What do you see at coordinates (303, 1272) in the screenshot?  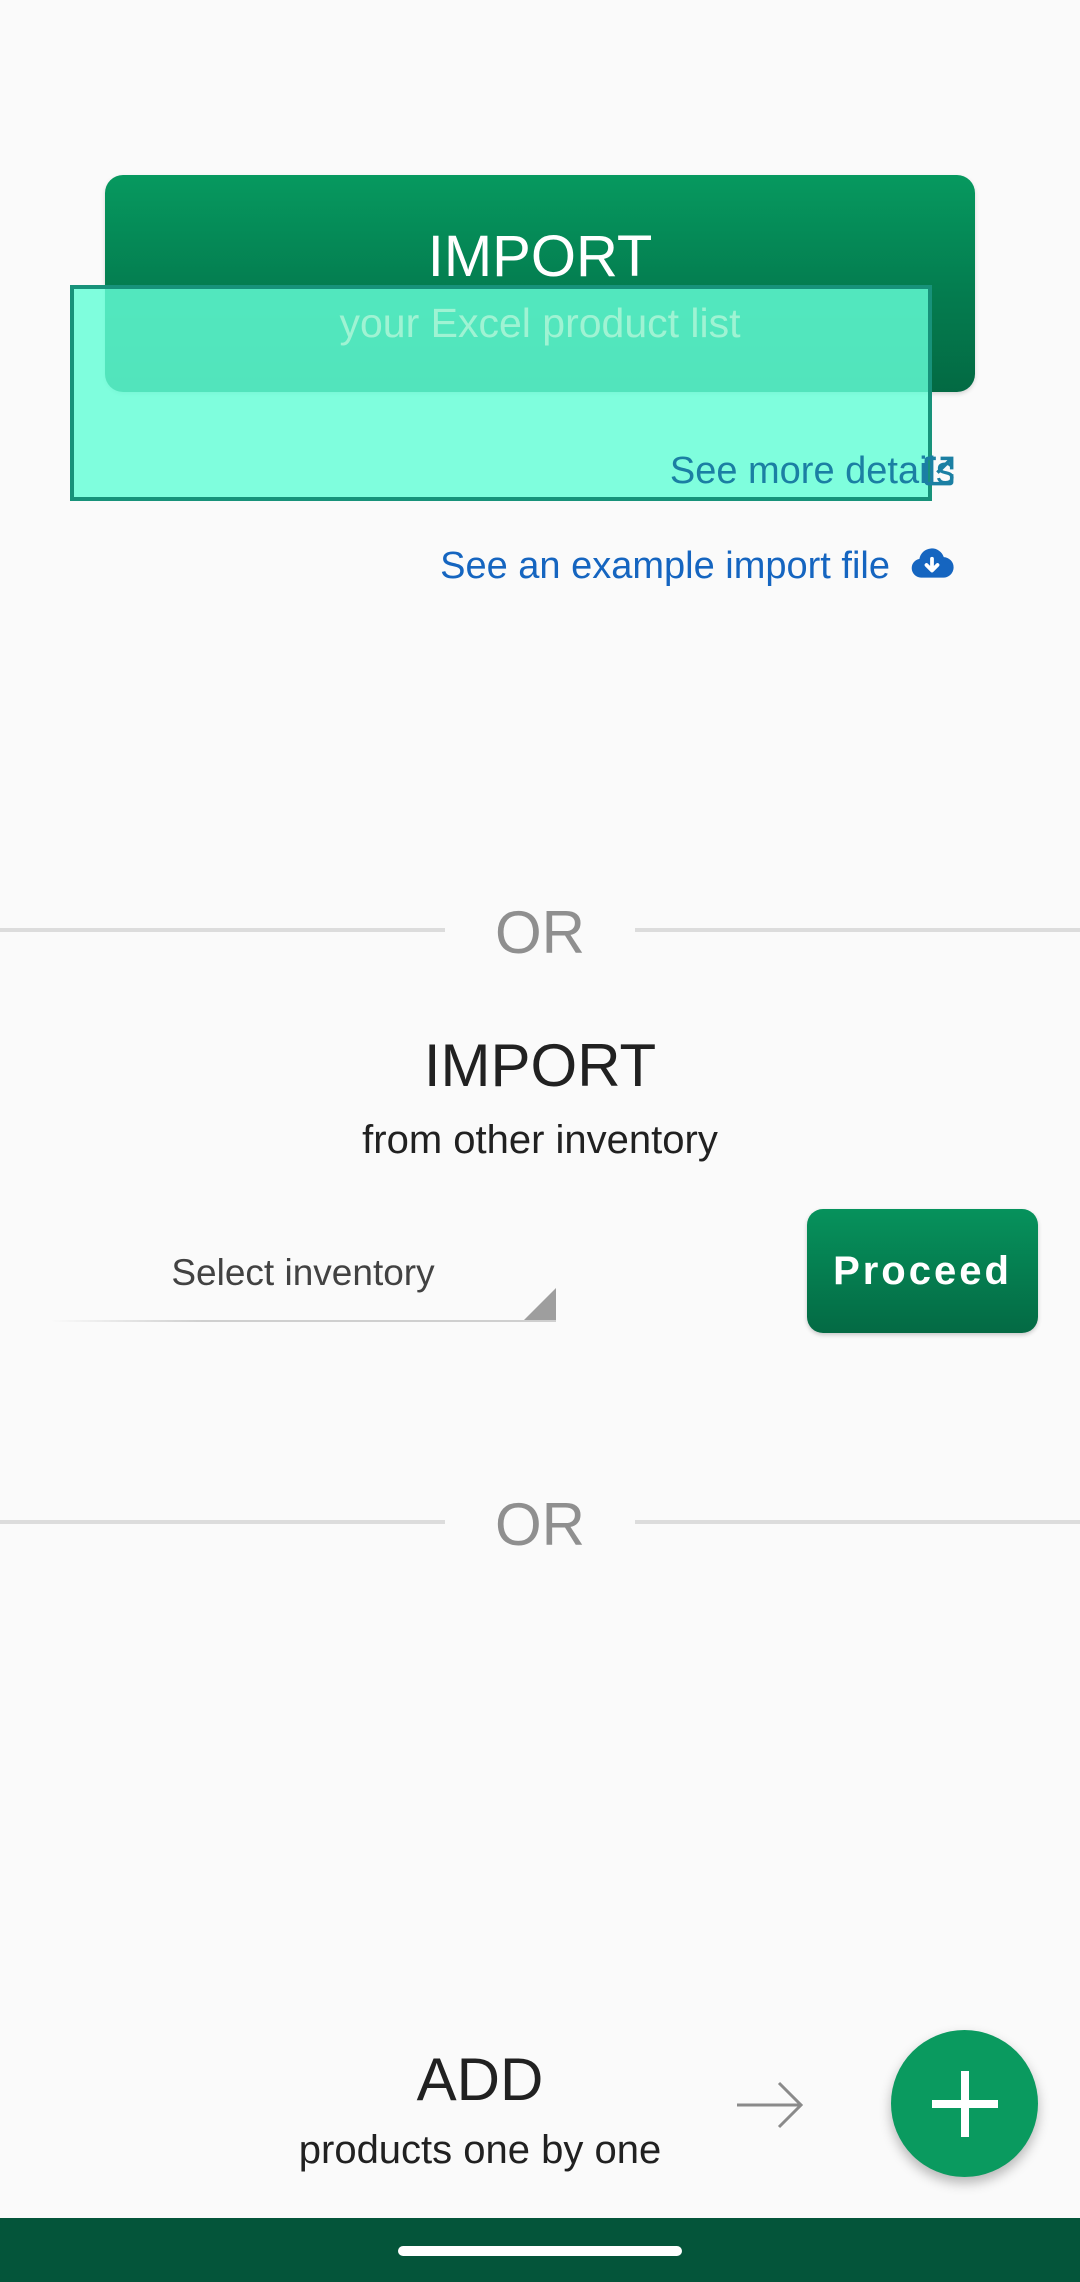 I see `inventory-select-value: Select inventory` at bounding box center [303, 1272].